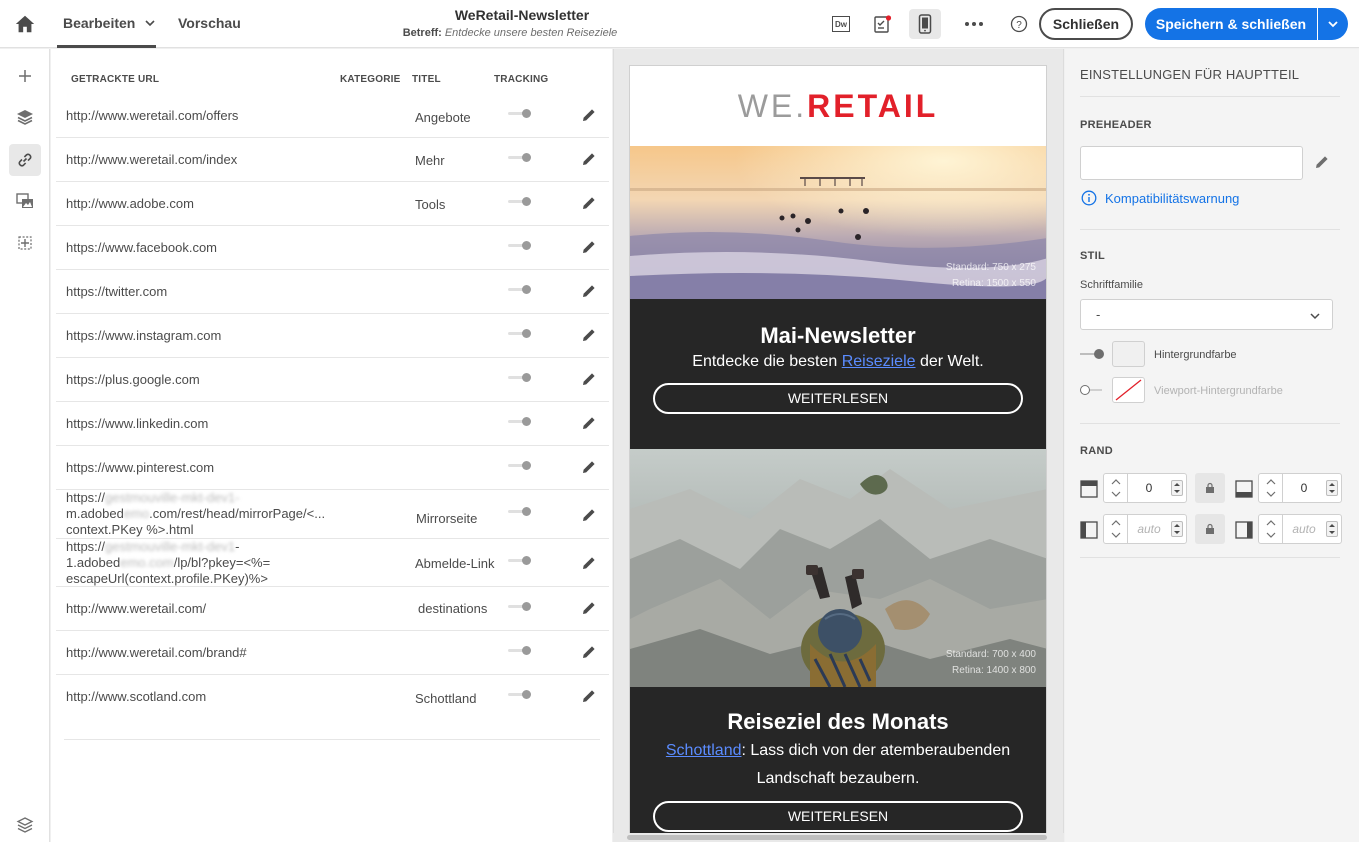  What do you see at coordinates (153, 497) in the screenshot?
I see `tracked-url-line-1: https://gestmouville-mkt-dev1-` at bounding box center [153, 497].